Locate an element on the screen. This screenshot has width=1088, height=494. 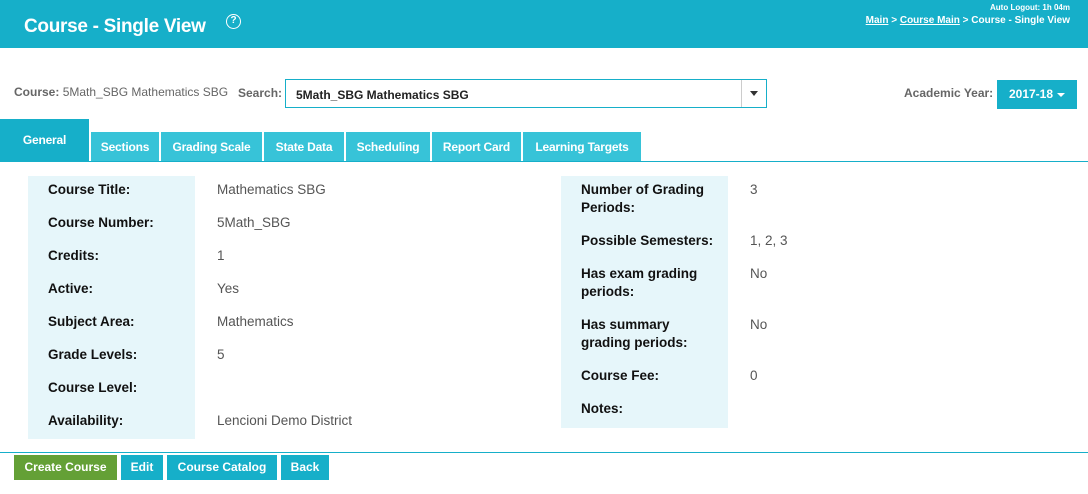
academic-year-value: 2017-18 is located at coordinates (1031, 94).